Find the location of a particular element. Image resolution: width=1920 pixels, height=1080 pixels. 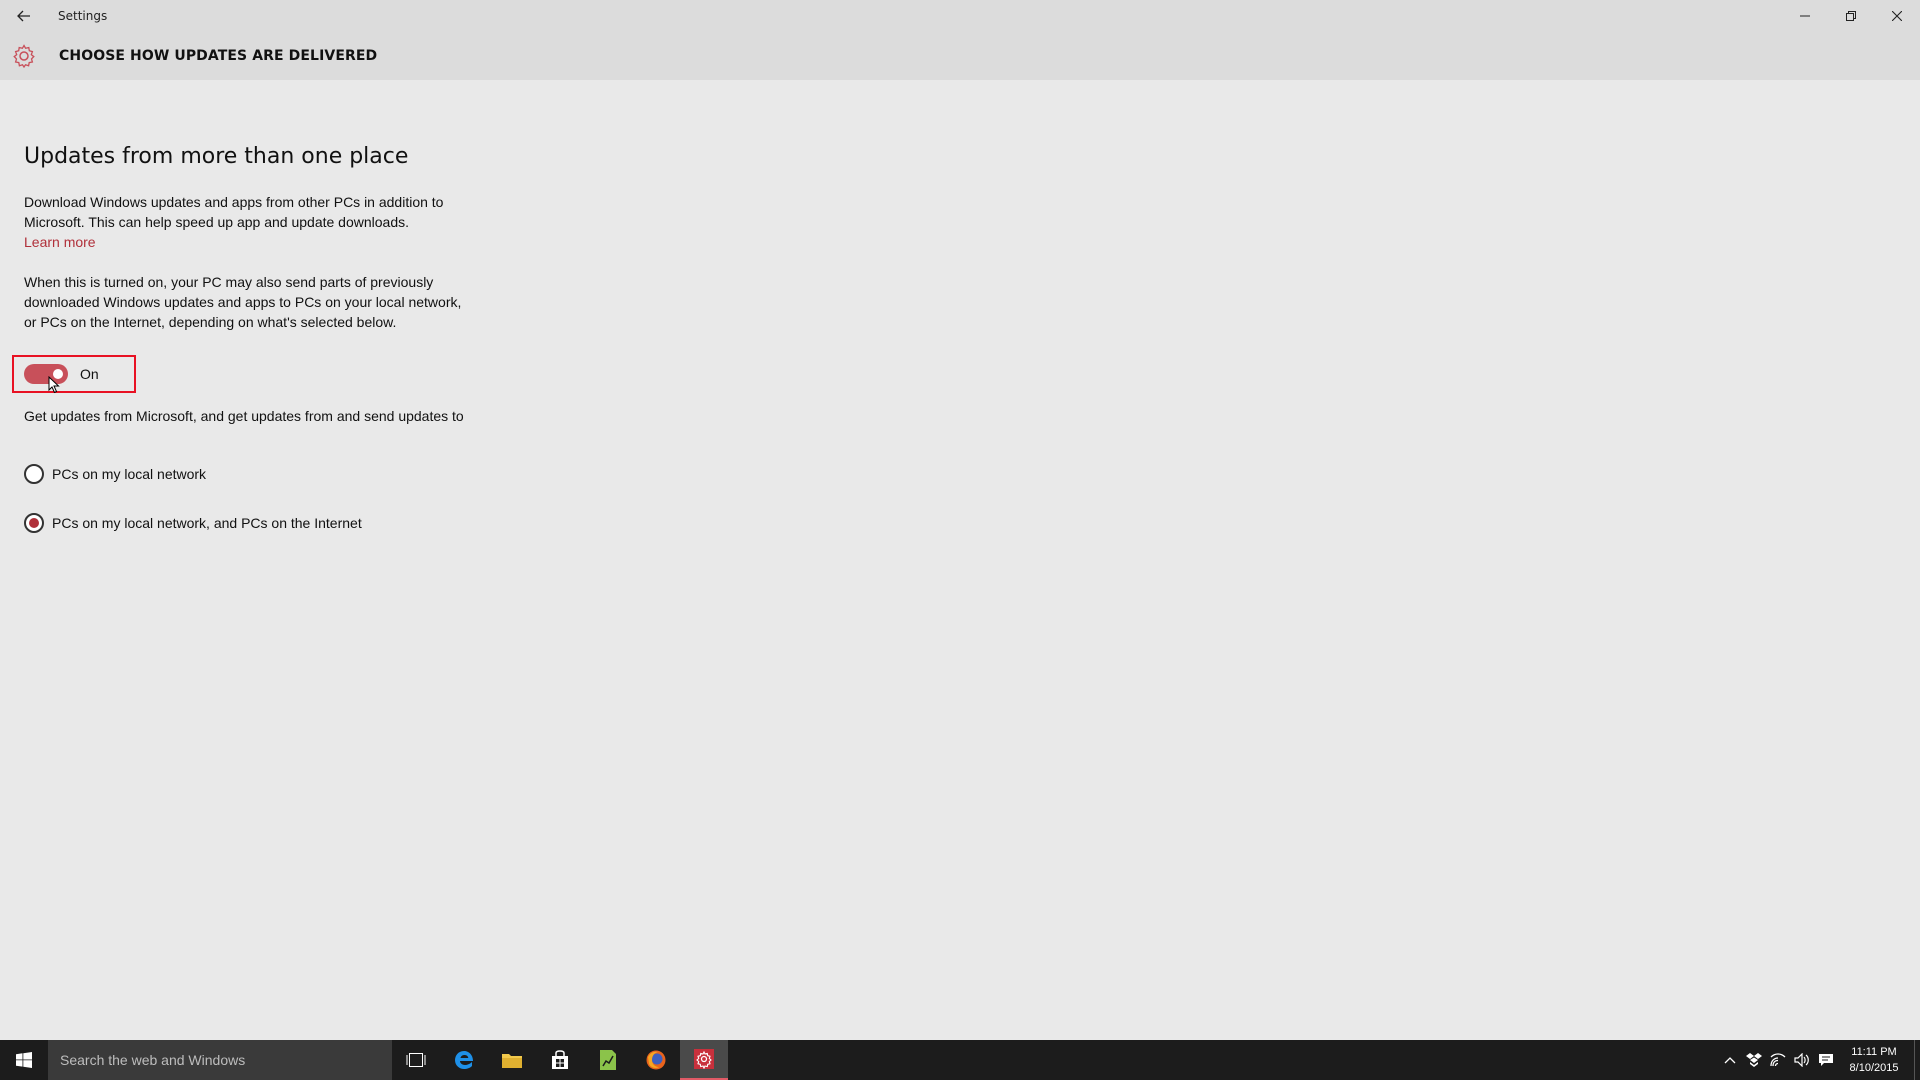

title-bar: Settings is located at coordinates (960, 16).